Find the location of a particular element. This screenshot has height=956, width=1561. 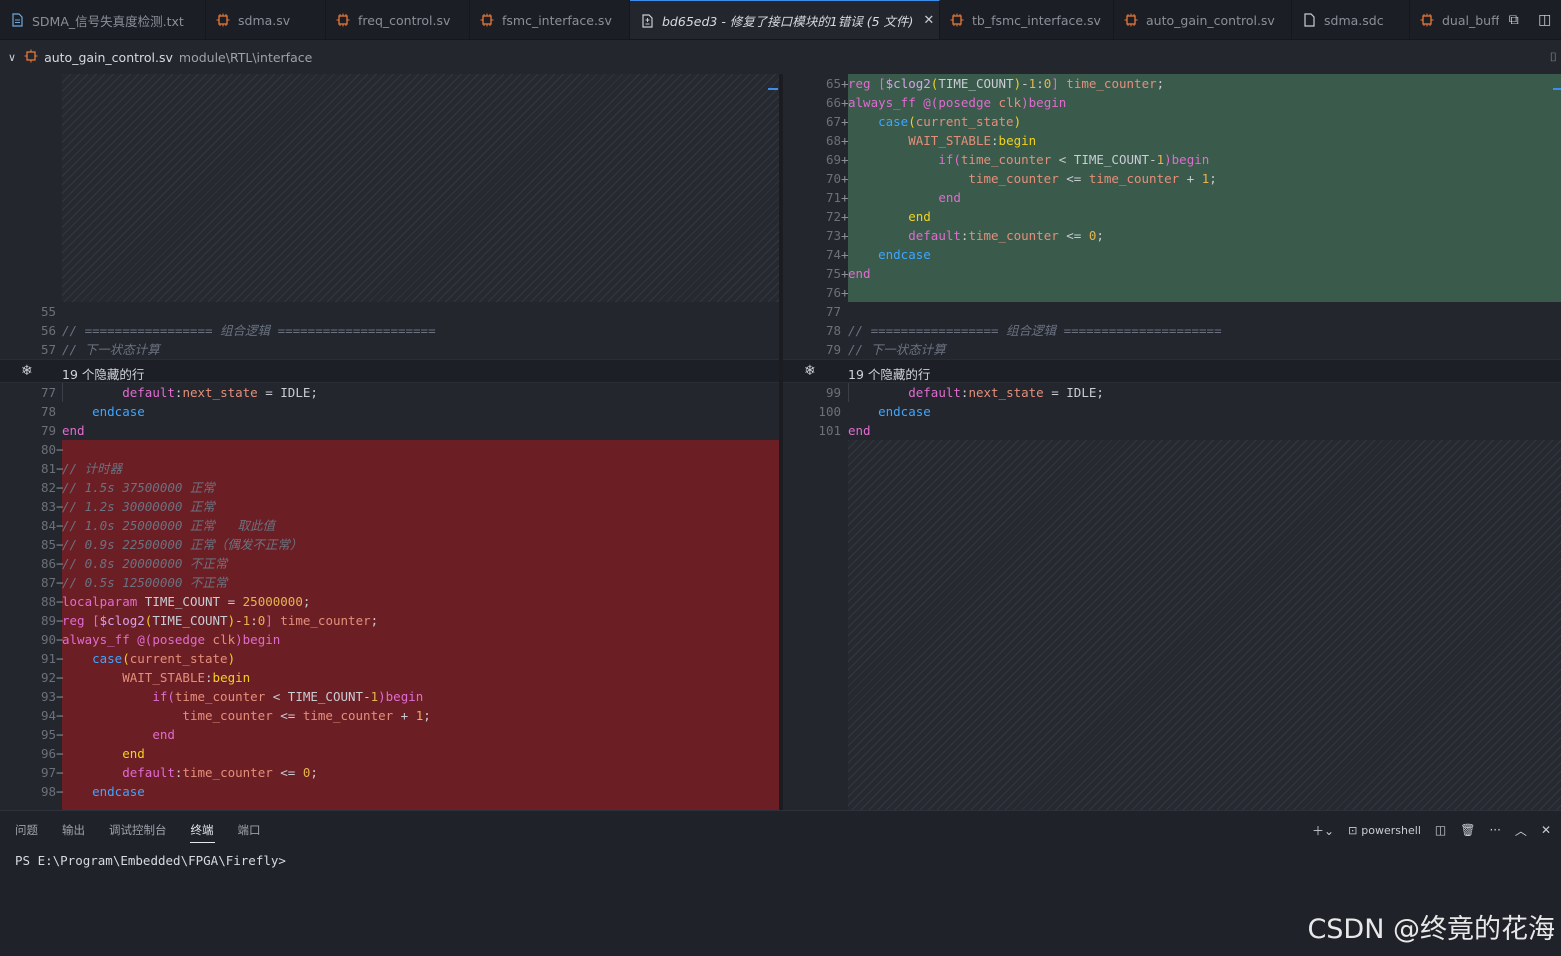

code-line-deleted: 81−// 计时器 is located at coordinates (81, 468).